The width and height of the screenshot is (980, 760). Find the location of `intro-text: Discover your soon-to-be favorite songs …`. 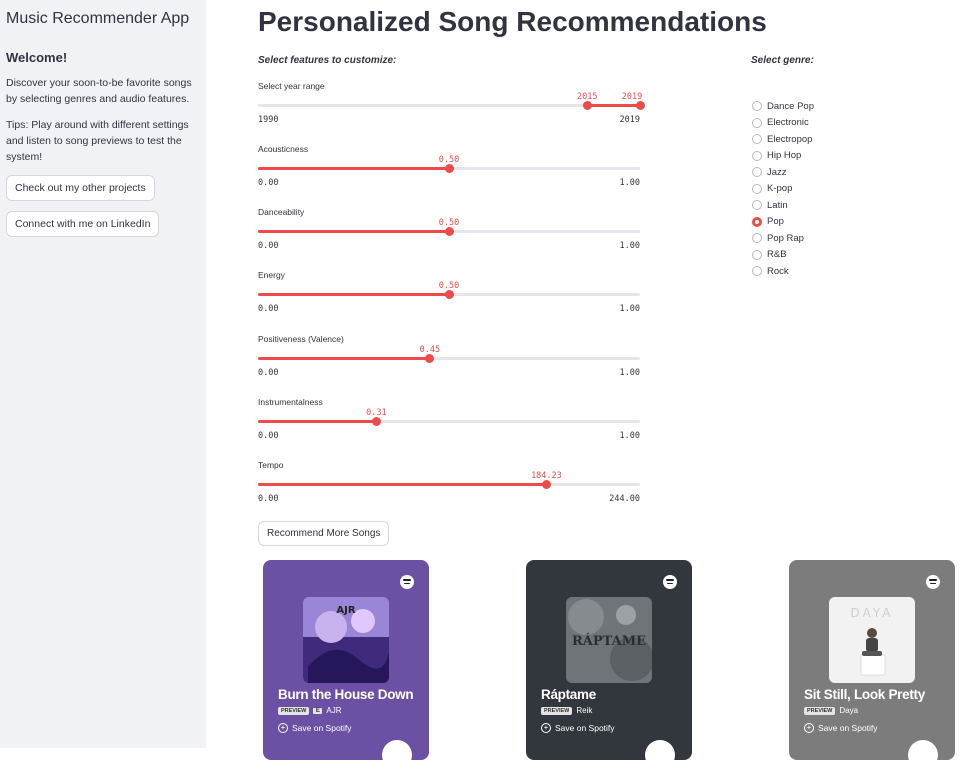

intro-text: Discover your soon-to-be favorite songs … is located at coordinates (99, 91).